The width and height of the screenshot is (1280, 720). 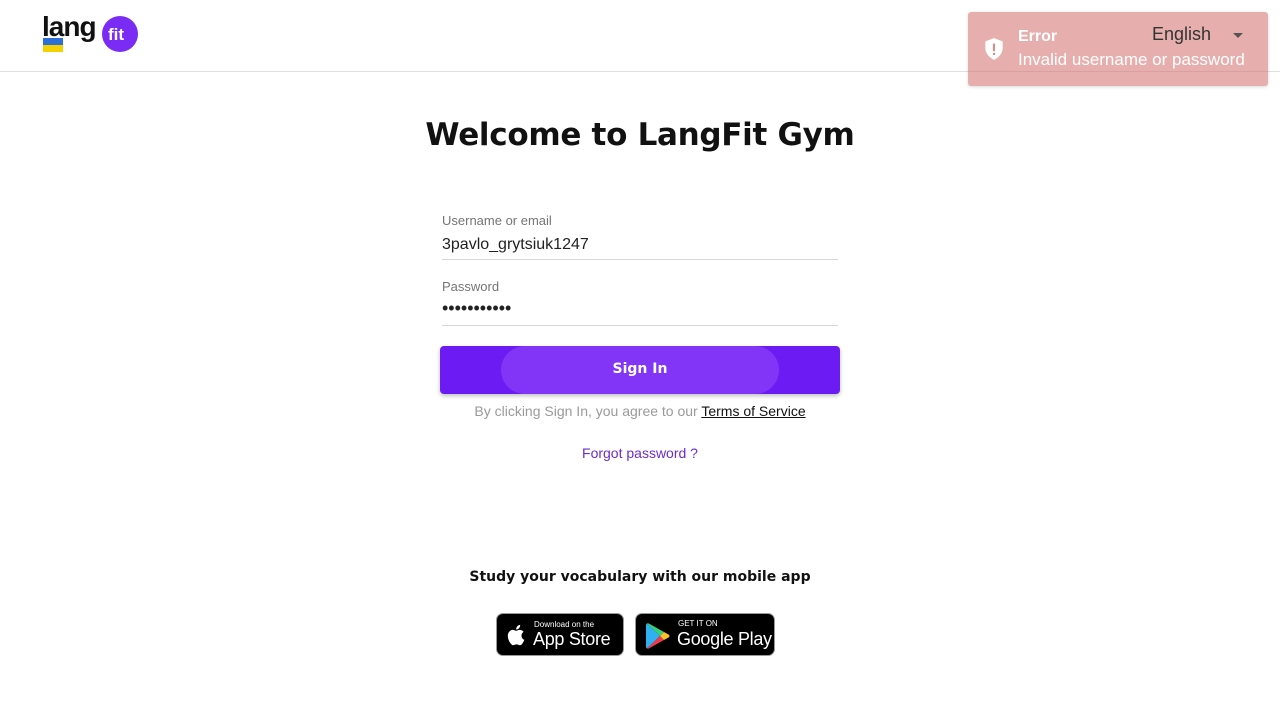 I want to click on ukraine-flag-icon, so click(x=53, y=45).